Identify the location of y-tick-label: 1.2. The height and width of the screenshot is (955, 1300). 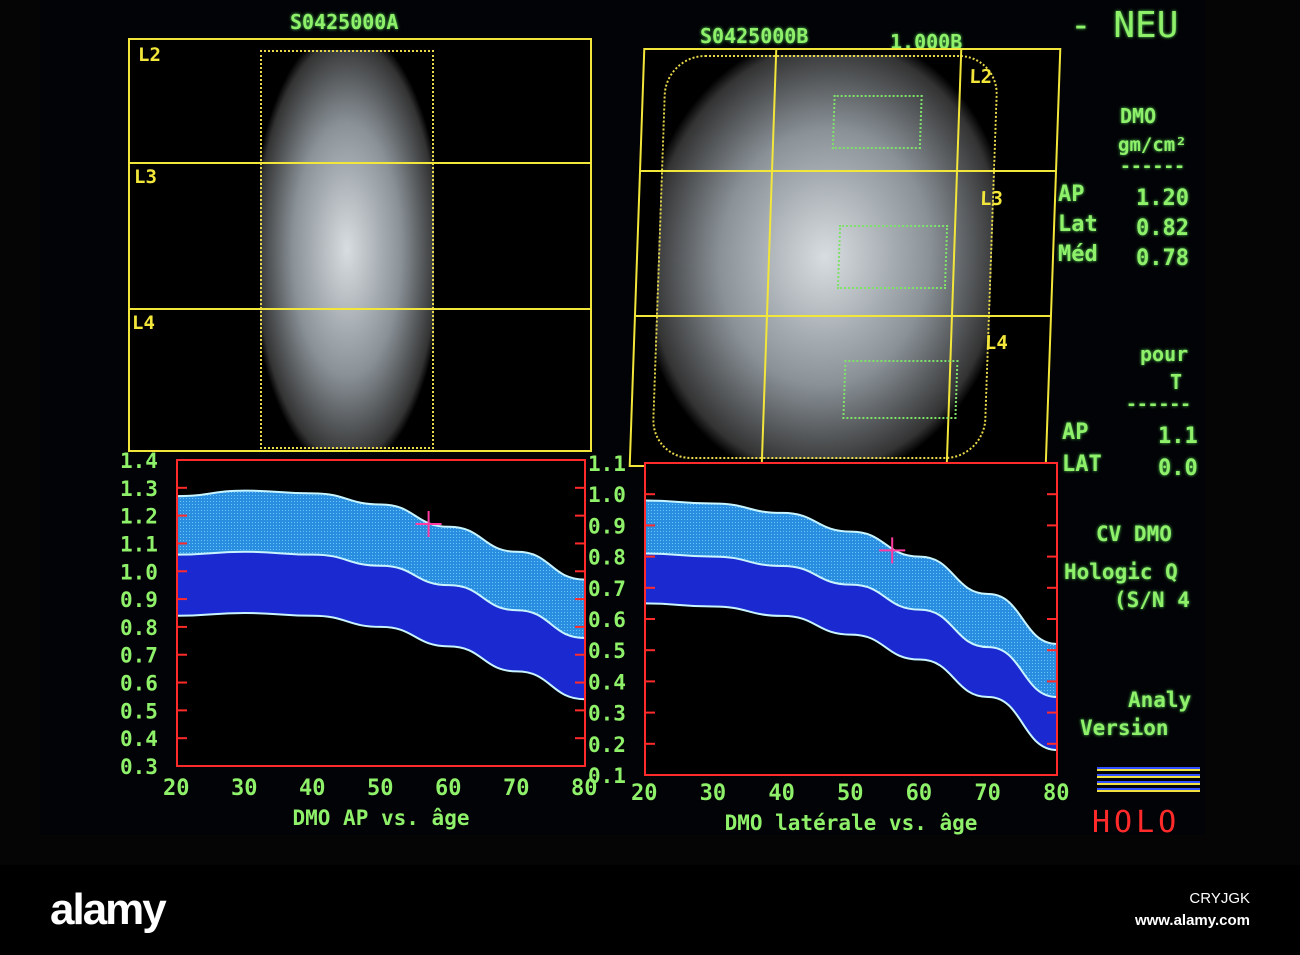
(139, 517).